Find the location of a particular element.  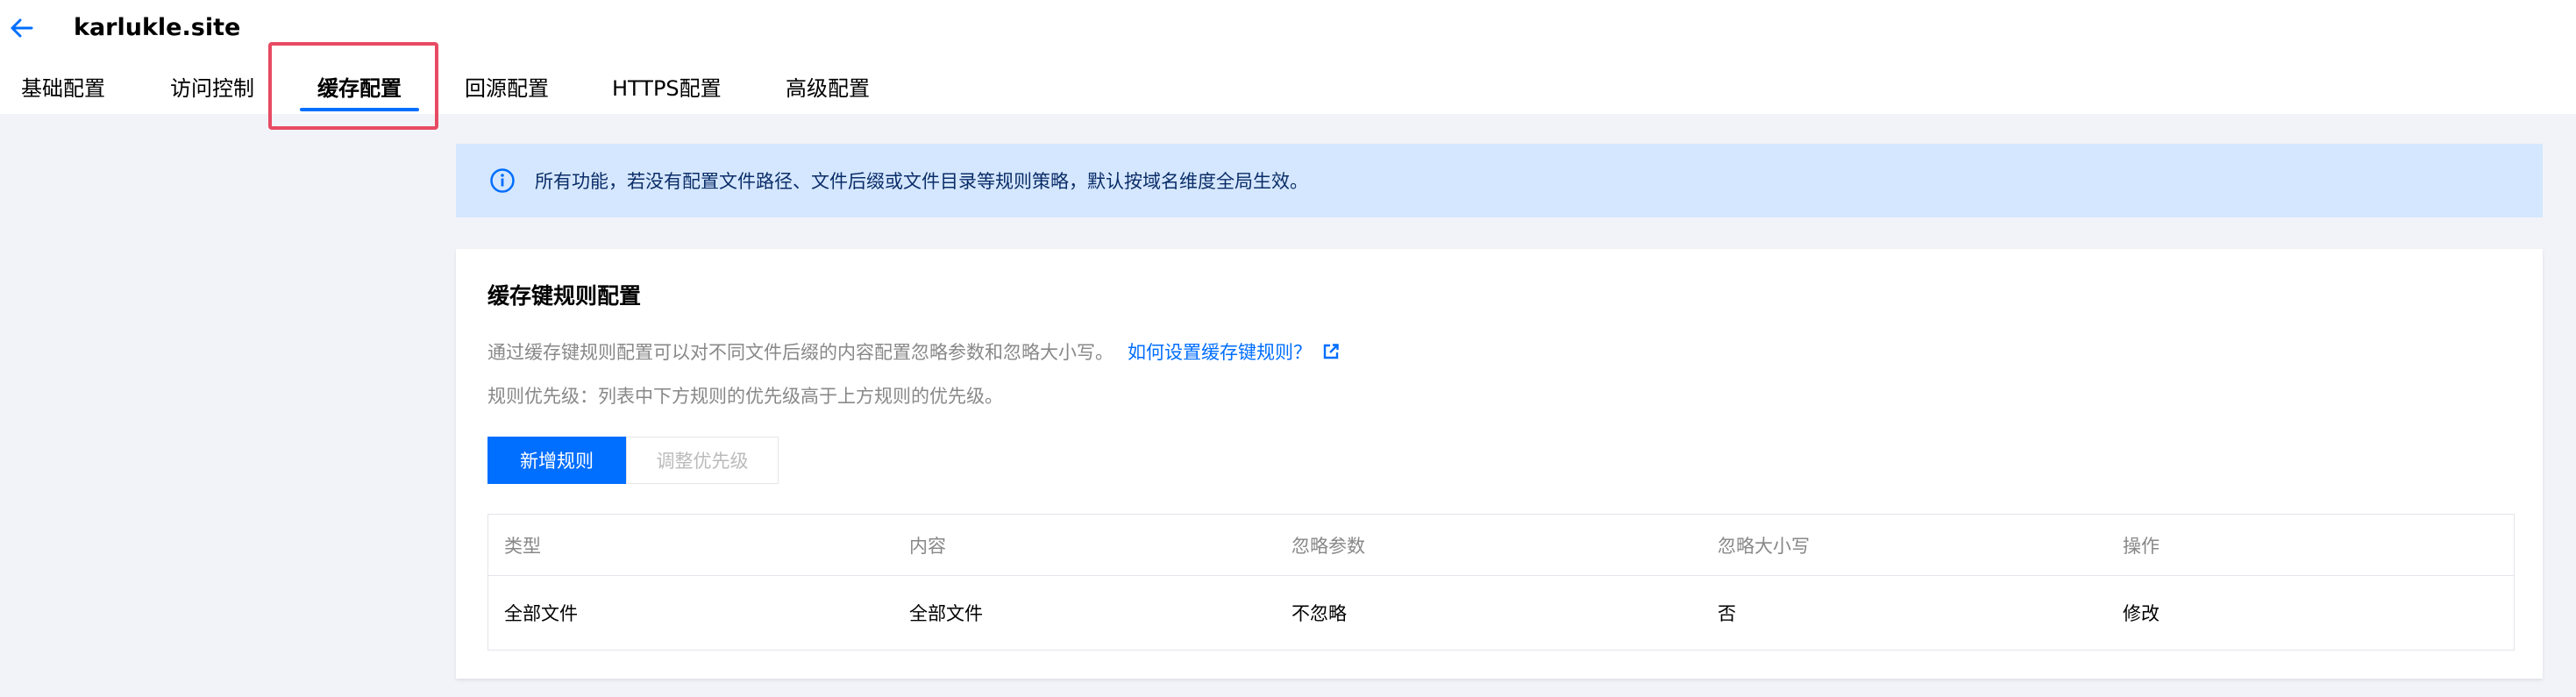

back-arrow-icon is located at coordinates (21, 28).